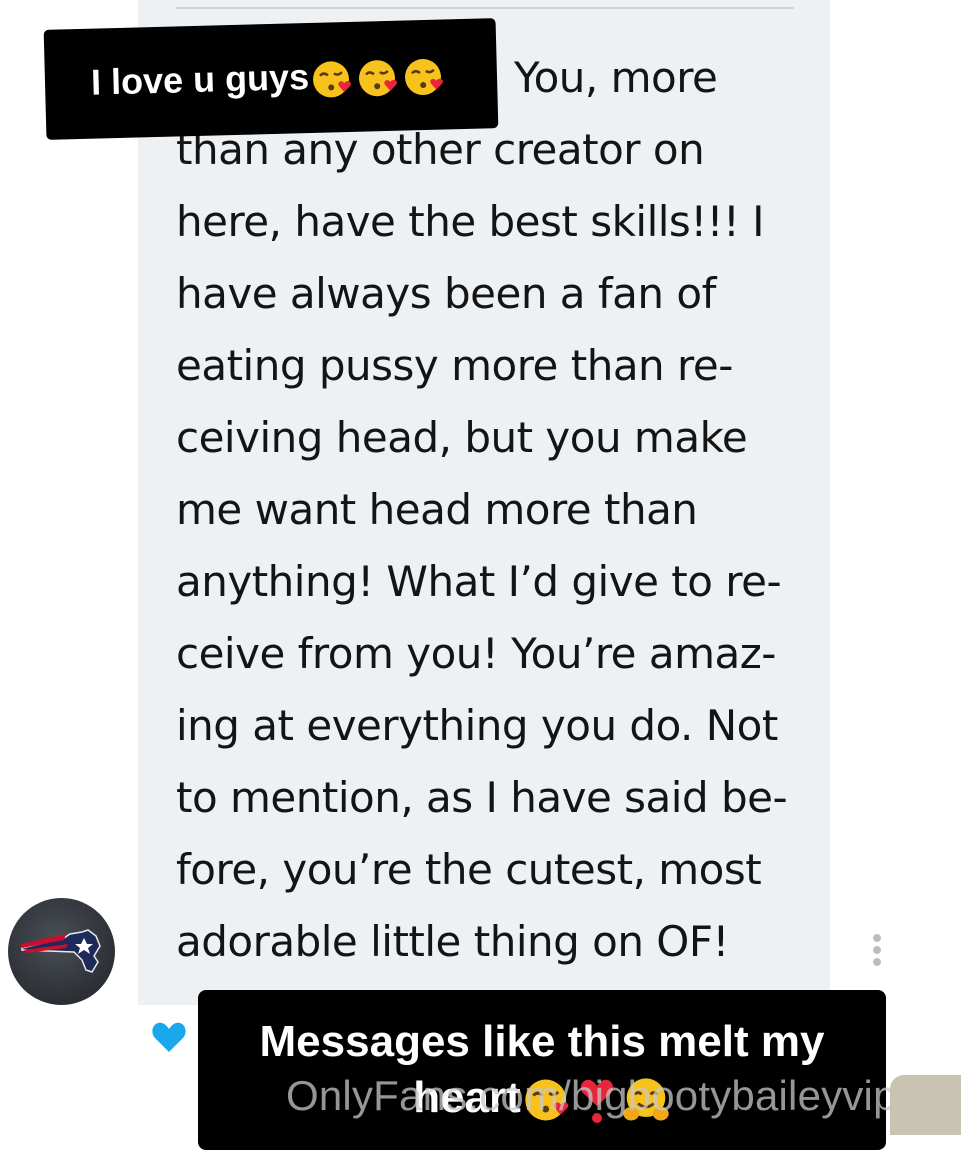 This screenshot has width=961, height=1150. I want to click on message-line: anything! What I’d give to re-, so click(479, 581).